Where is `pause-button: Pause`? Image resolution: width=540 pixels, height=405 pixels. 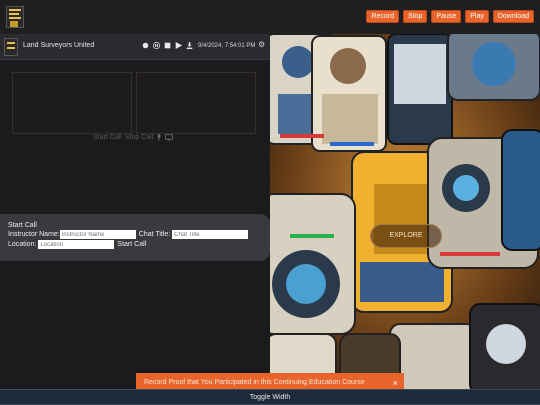 pause-button: Pause is located at coordinates (446, 16).